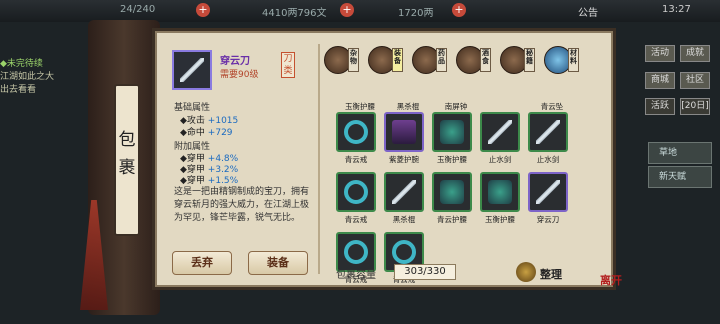  Describe the element at coordinates (138, 9) in the screenshot. I see `stamina-value: 24/240` at that location.